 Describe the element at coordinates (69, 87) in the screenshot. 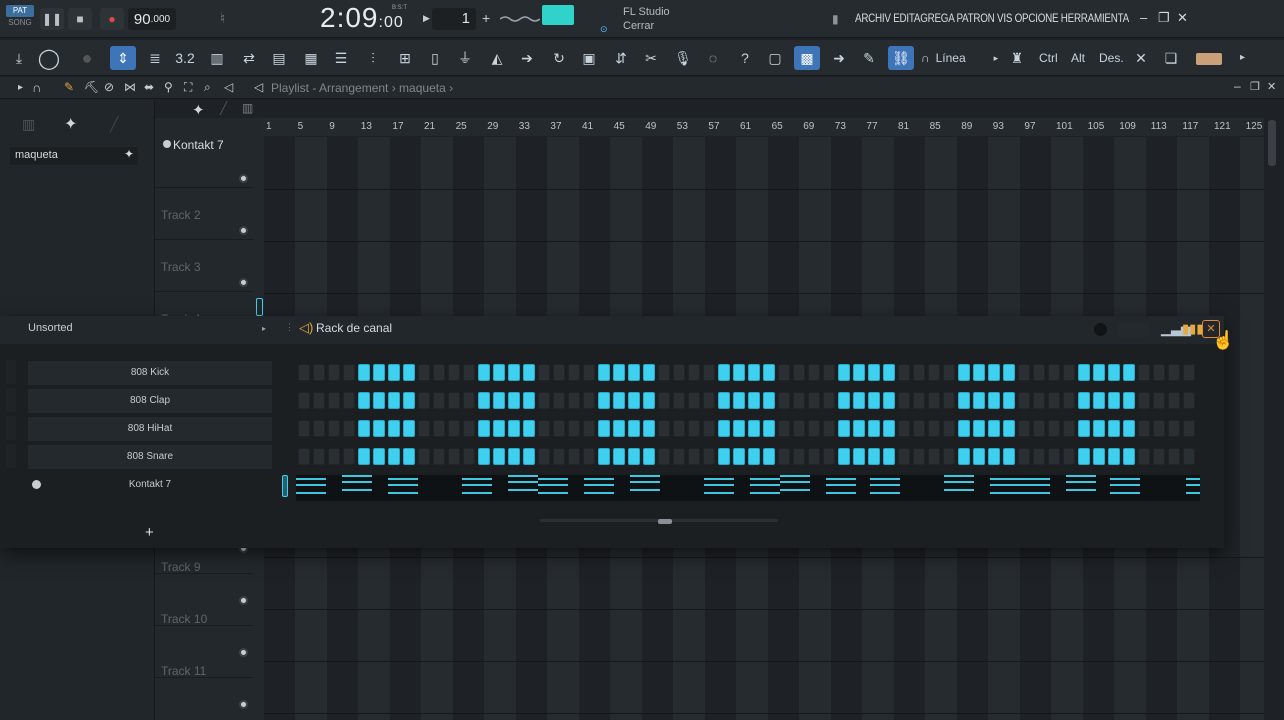

I see `pencil-icon: ✎` at that location.